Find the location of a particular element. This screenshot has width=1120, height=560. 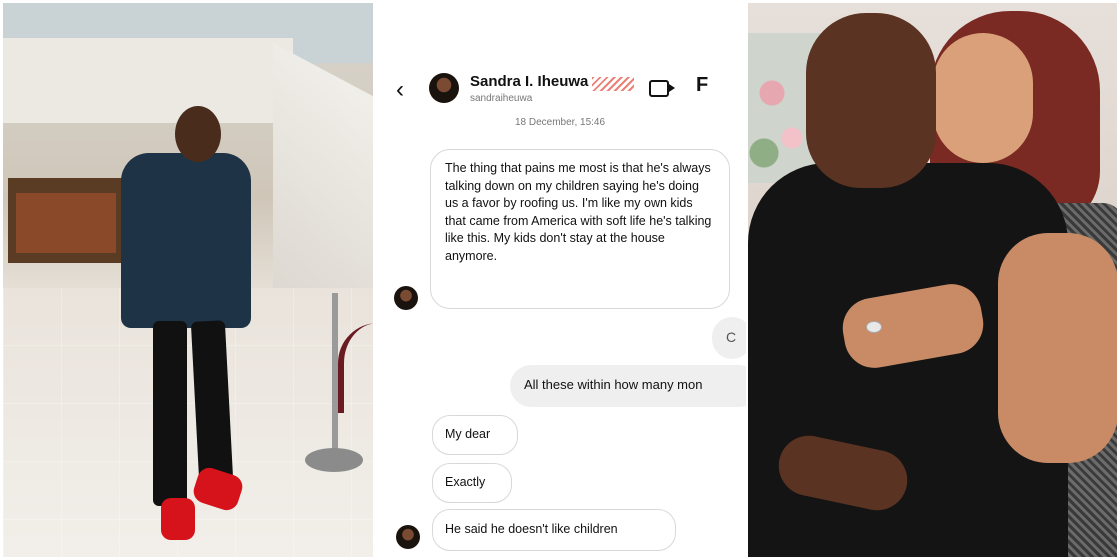

video-camera-icon is located at coordinates (662, 88).